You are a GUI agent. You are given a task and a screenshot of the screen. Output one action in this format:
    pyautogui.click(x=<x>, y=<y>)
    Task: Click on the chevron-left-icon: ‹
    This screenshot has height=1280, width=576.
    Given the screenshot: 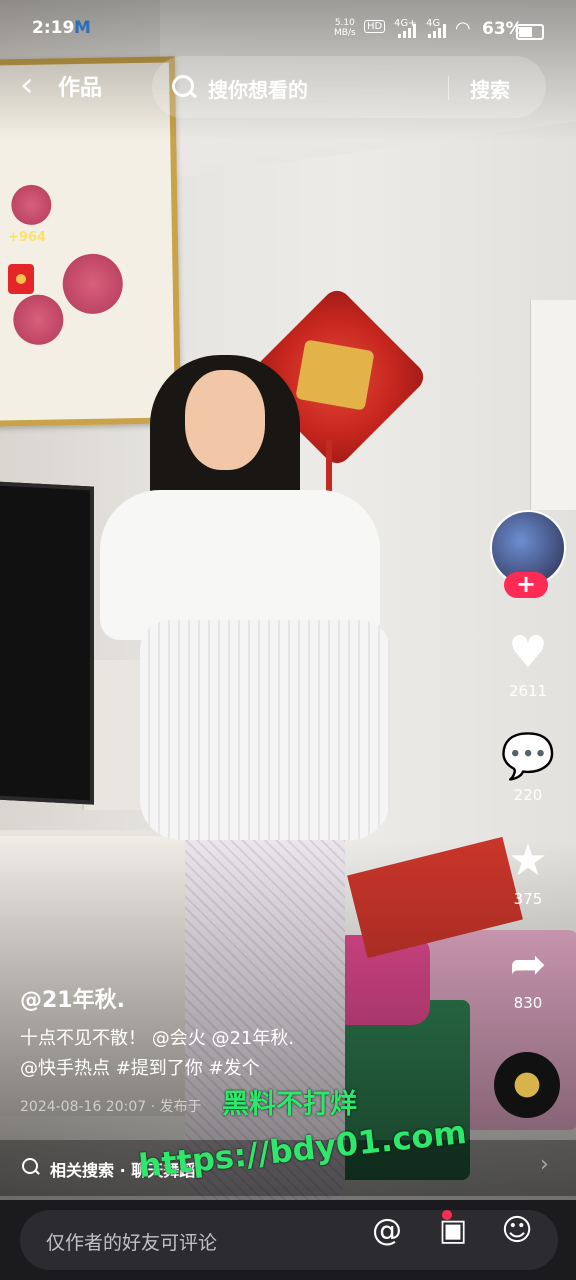 What is the action you would take?
    pyautogui.click(x=27, y=85)
    